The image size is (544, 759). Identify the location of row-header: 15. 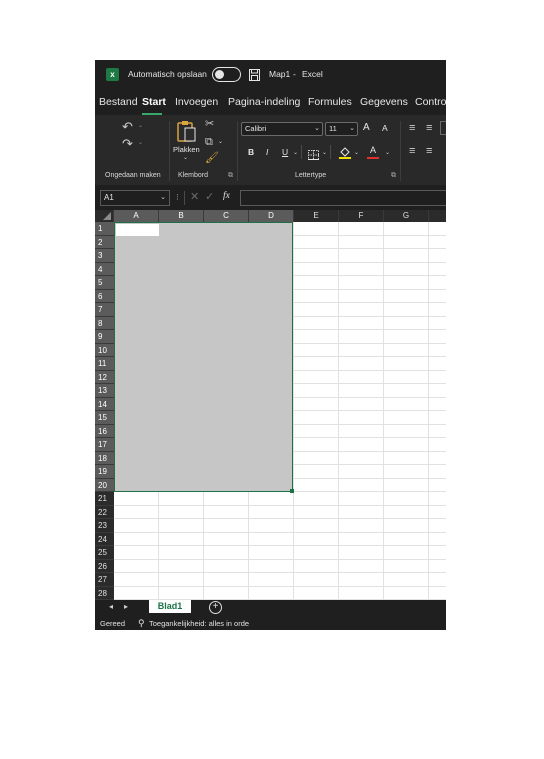
(104, 418).